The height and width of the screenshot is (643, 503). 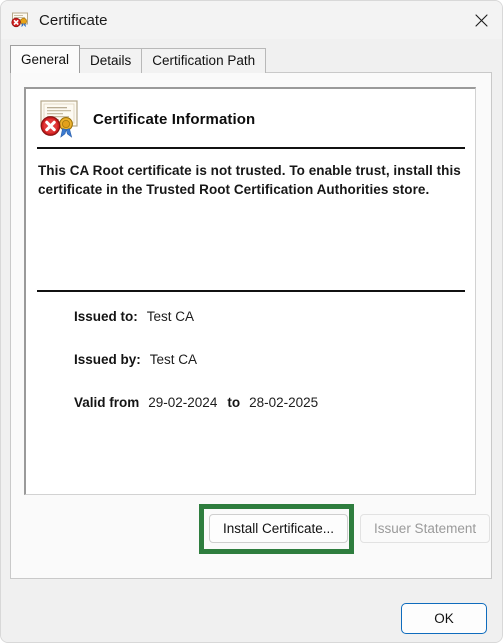 What do you see at coordinates (106, 316) in the screenshot?
I see `issued-to-label: Issued to:` at bounding box center [106, 316].